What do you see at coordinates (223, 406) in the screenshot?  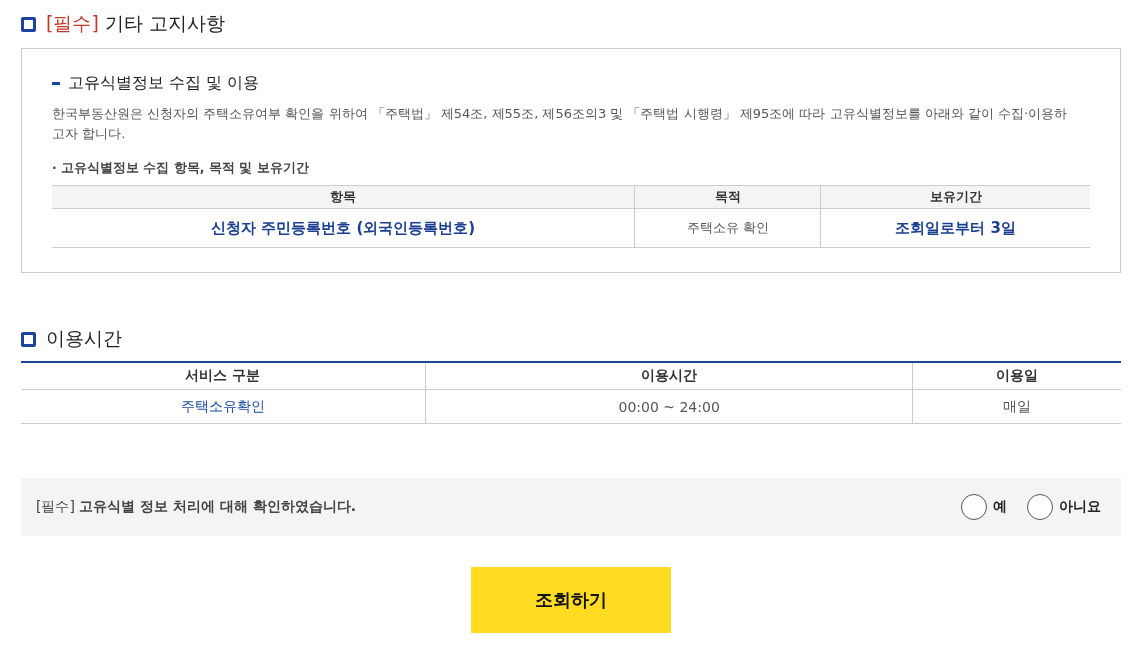 I see `service-link: 주택소유확인` at bounding box center [223, 406].